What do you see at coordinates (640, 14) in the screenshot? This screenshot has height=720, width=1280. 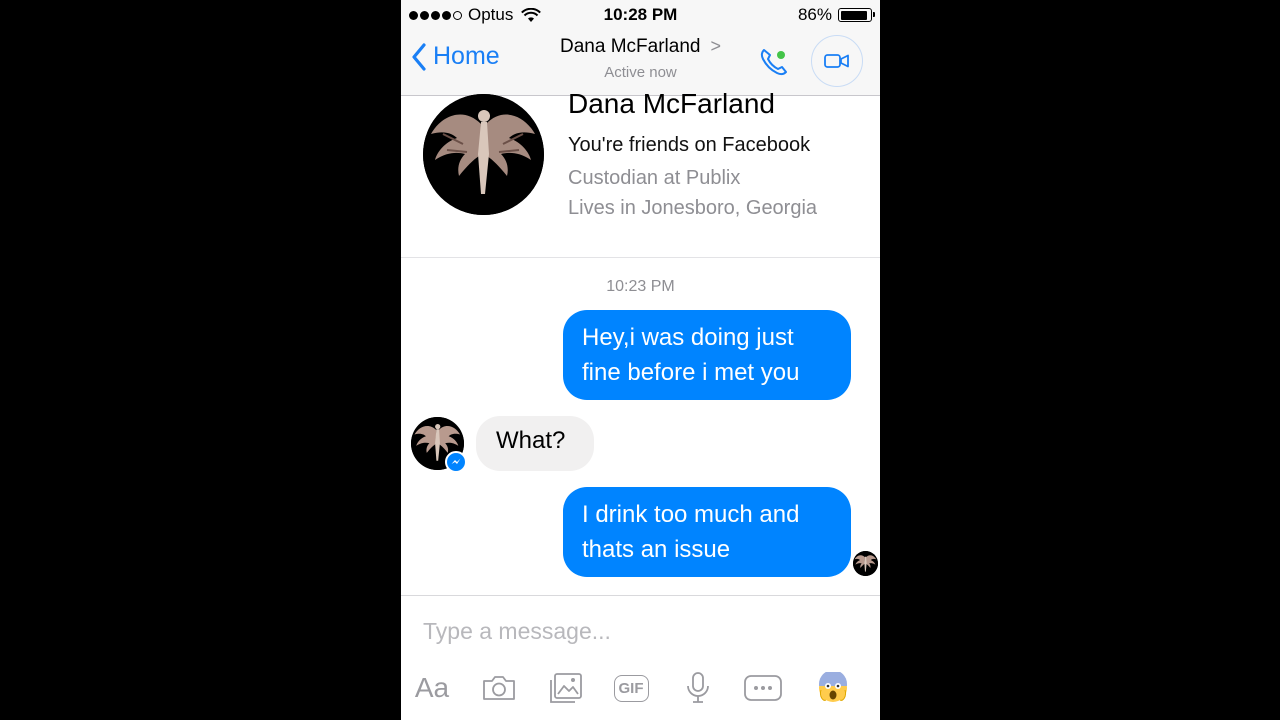 I see `status-bar: Optus 10:28 PM 86%` at bounding box center [640, 14].